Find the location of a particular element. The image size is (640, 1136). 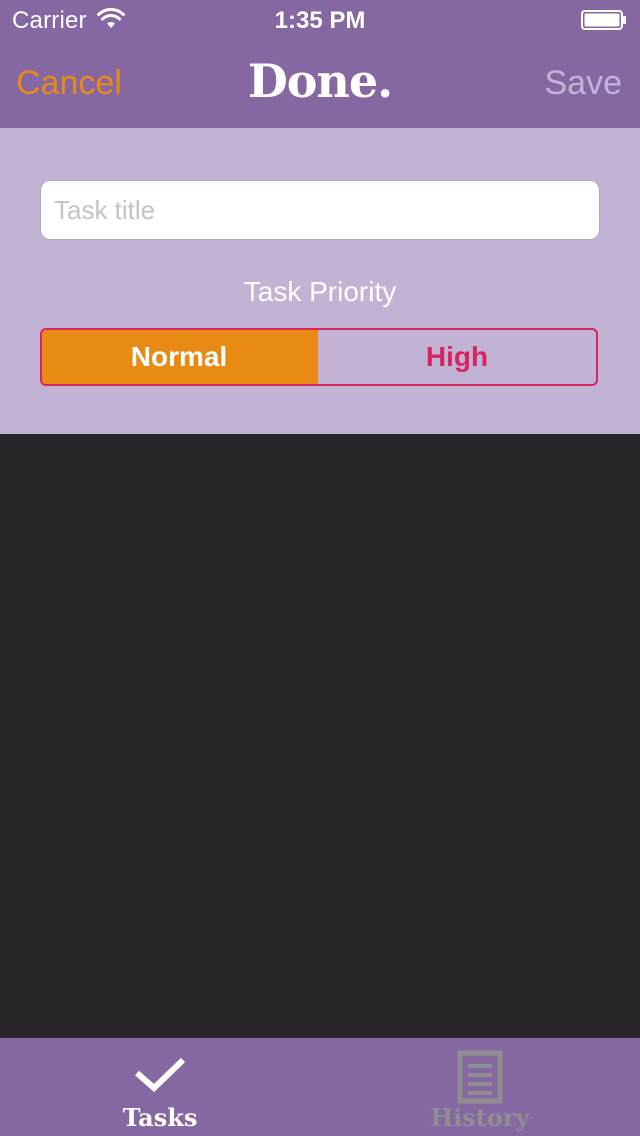

task-title-input is located at coordinates (320, 210).